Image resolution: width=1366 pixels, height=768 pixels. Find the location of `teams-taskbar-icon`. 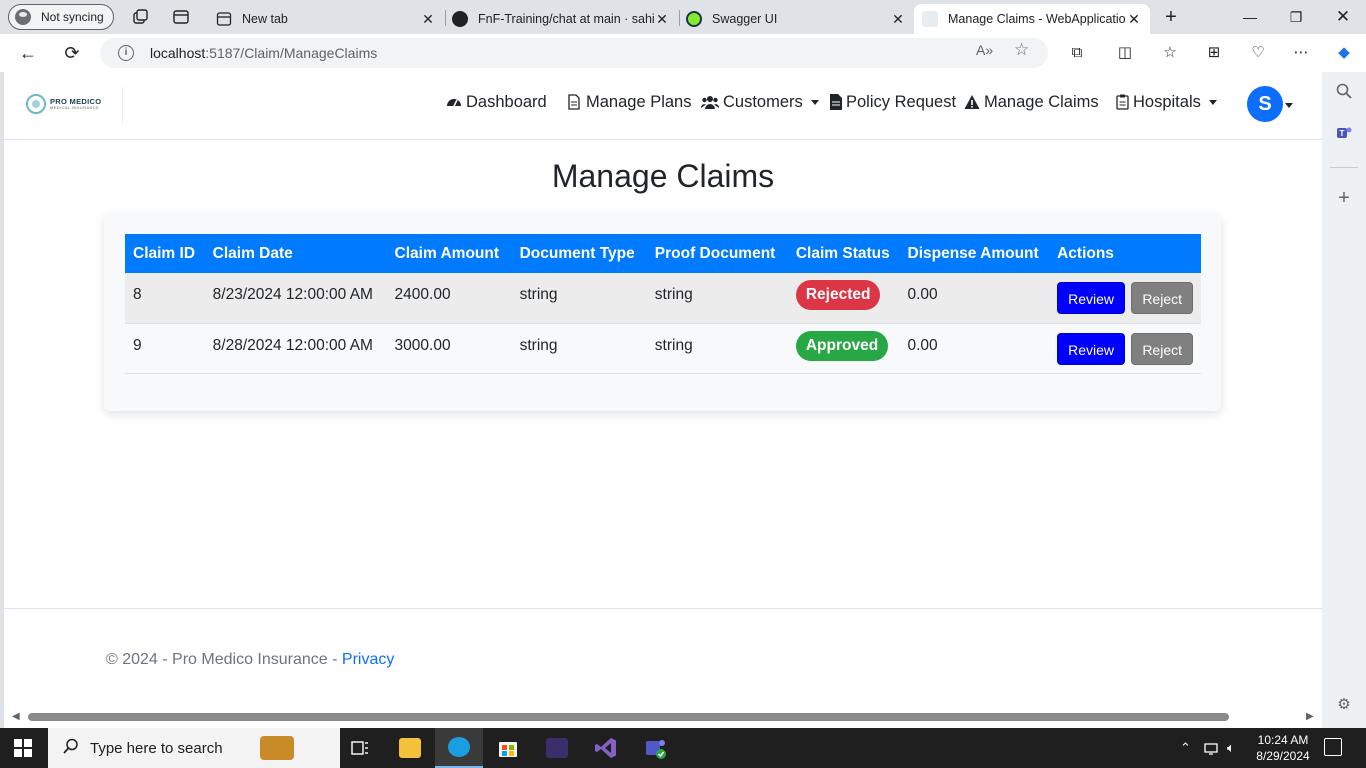

teams-taskbar-icon is located at coordinates (655, 748).